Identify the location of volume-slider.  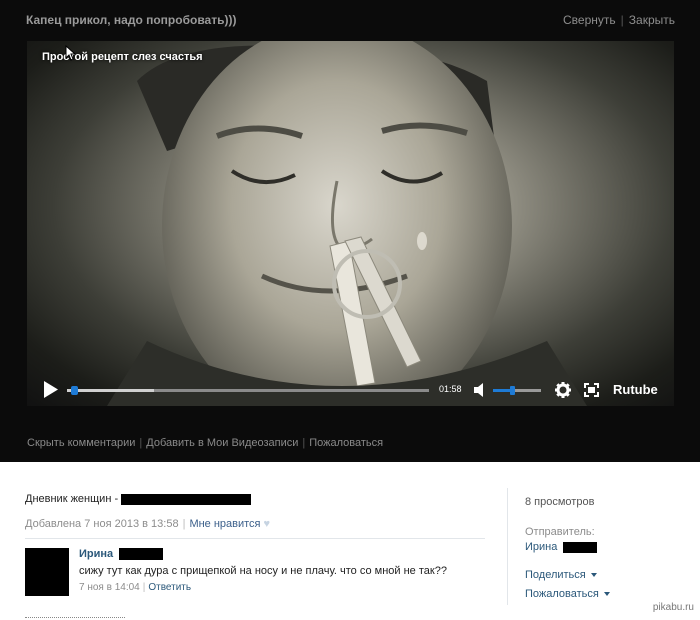
(517, 390).